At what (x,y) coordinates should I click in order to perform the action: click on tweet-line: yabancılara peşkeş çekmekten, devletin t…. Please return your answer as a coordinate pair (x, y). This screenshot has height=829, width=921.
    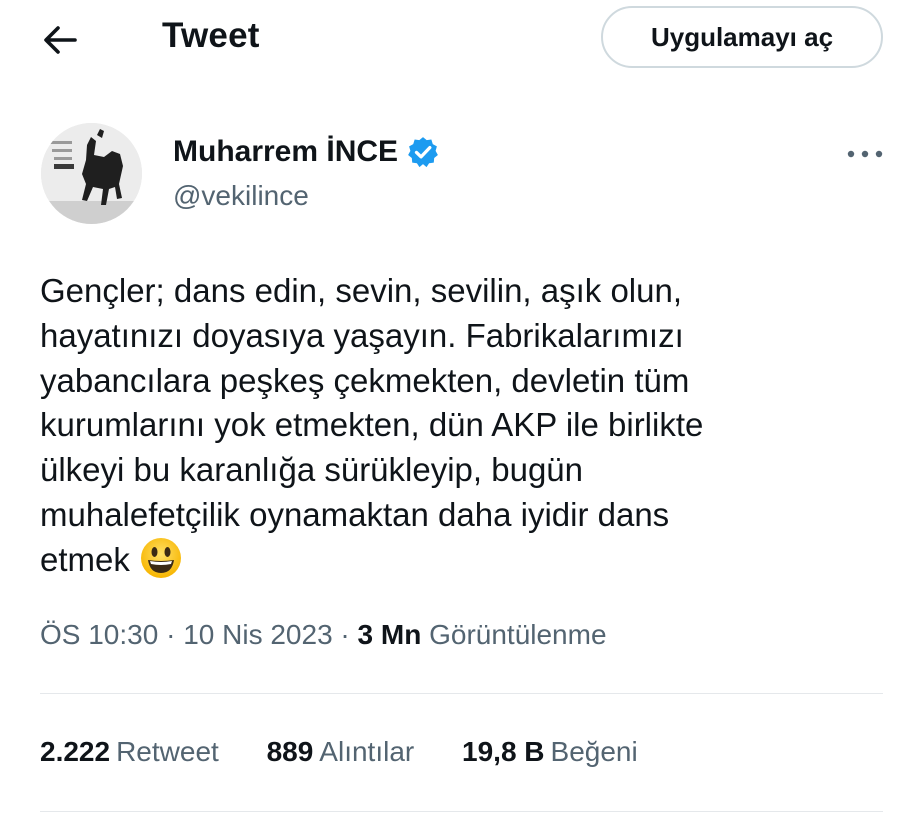
    Looking at the image, I should click on (365, 380).